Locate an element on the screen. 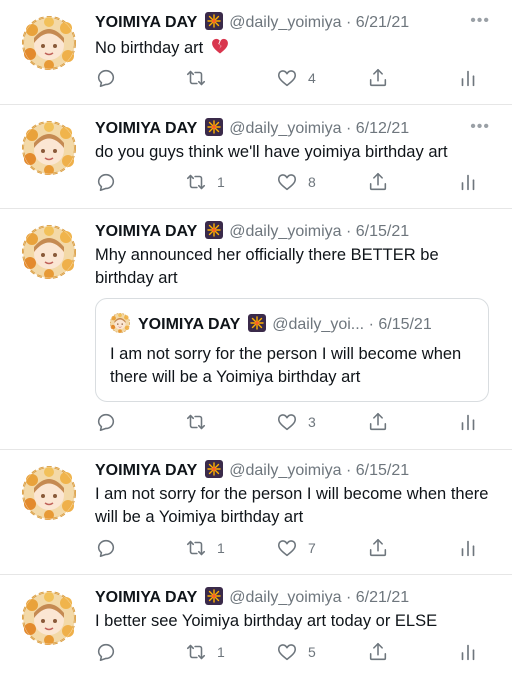  like-button: 3 is located at coordinates (296, 422).